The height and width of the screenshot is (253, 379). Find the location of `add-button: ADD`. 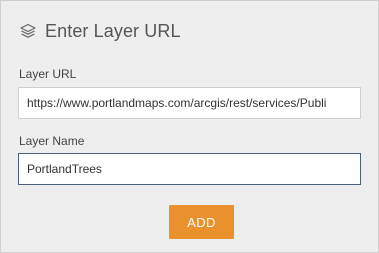

add-button: ADD is located at coordinates (201, 222).